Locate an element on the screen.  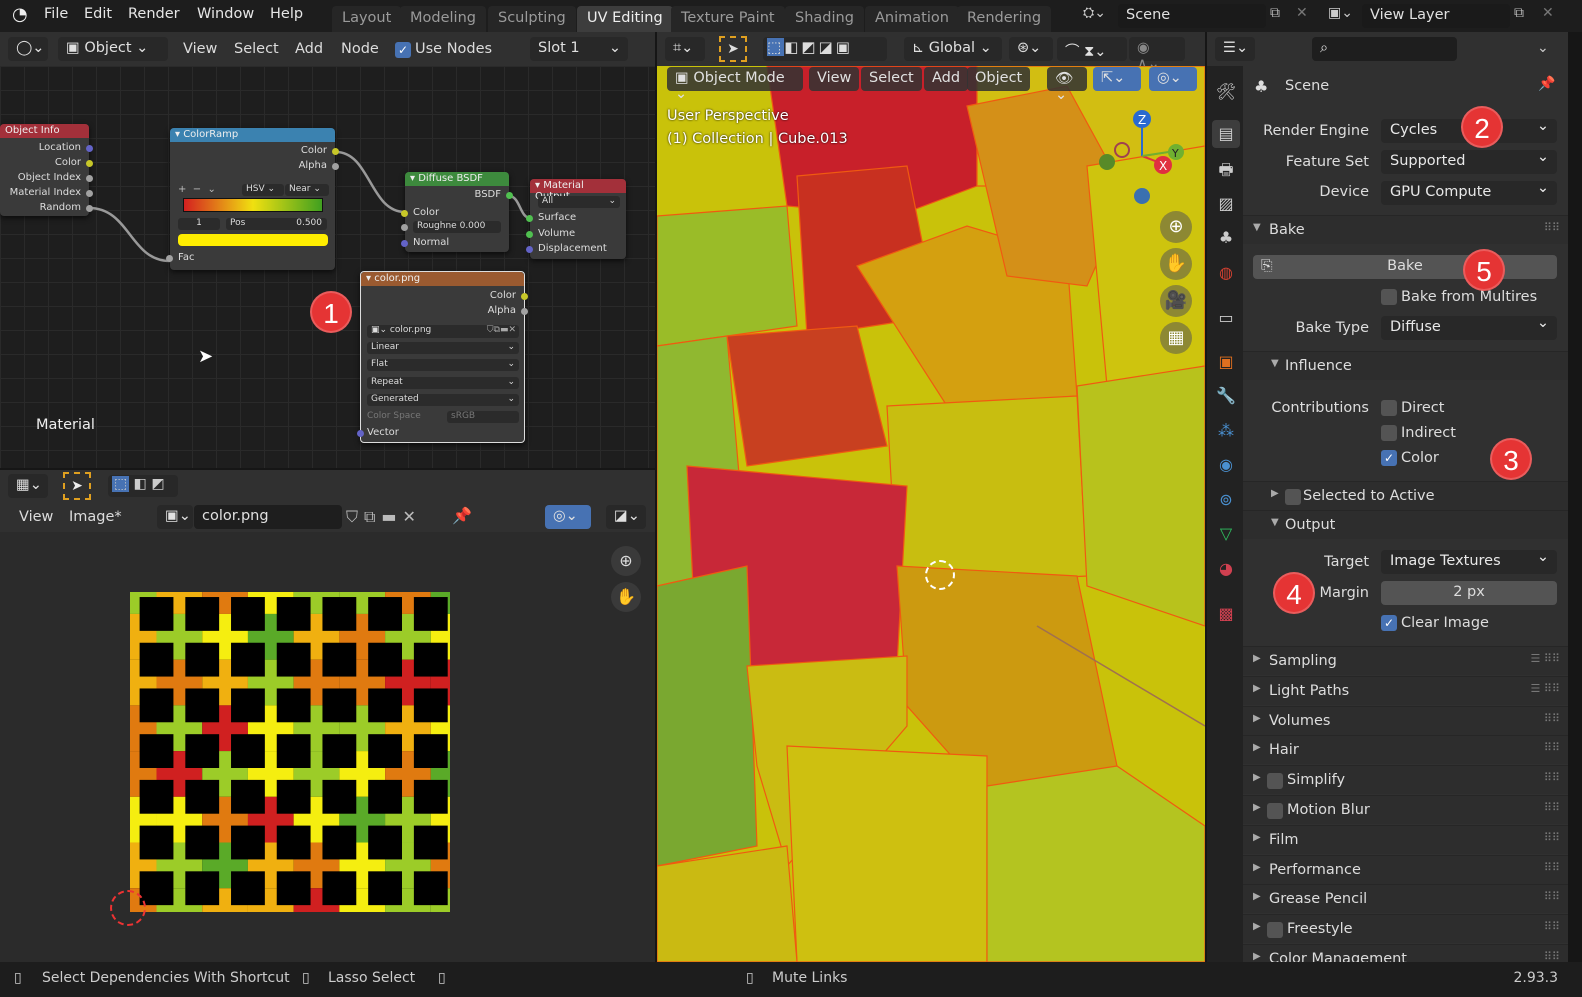
section-performance: ▶ Performance ⠿⠿ is located at coordinates (1405, 869).